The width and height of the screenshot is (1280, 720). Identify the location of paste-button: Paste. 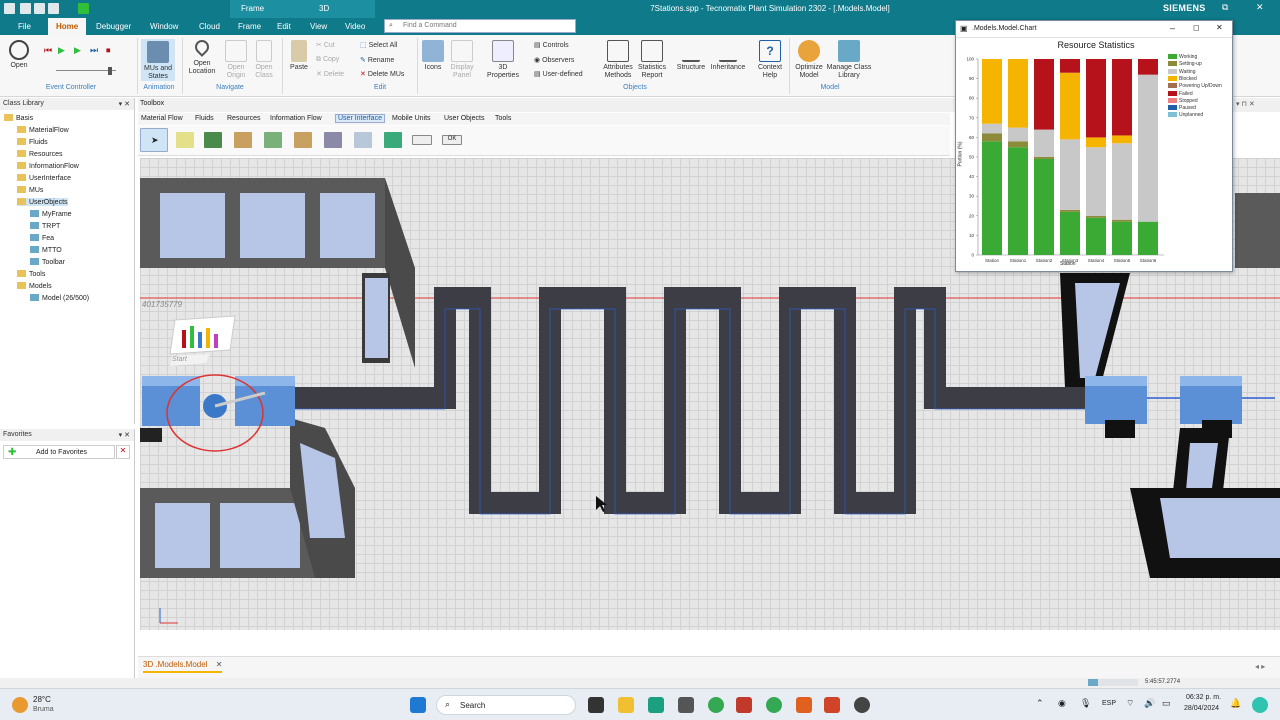
(299, 56).